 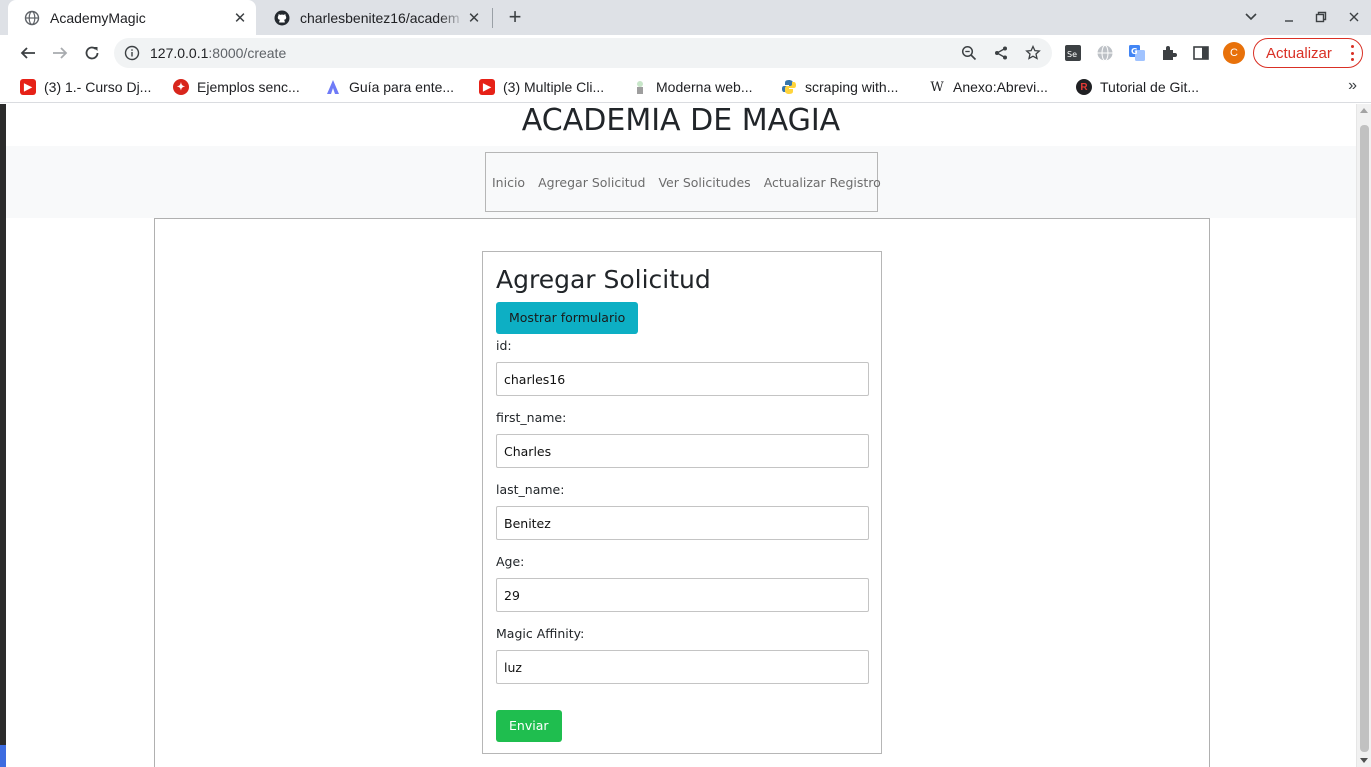 I want to click on url-text: 127.0.0.1:8000/create, so click(x=553, y=53).